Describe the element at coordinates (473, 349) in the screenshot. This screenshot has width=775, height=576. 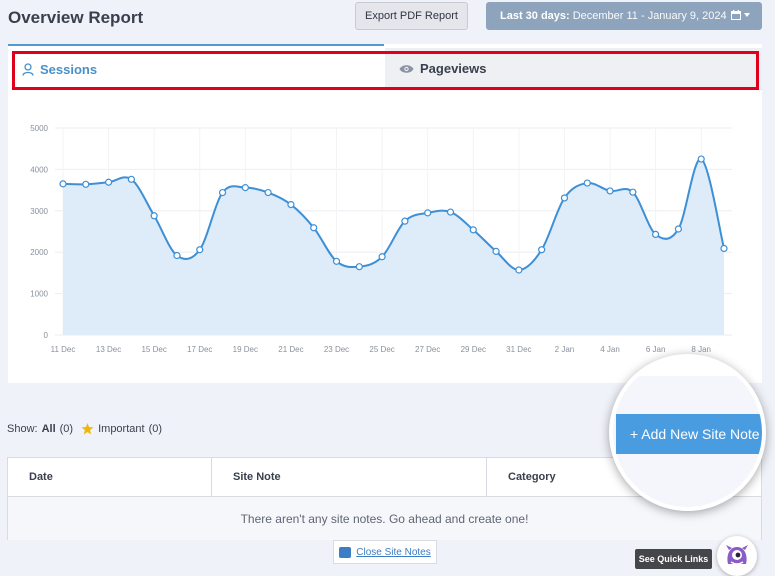
I see `x-tick-label: 29 Dec` at that location.